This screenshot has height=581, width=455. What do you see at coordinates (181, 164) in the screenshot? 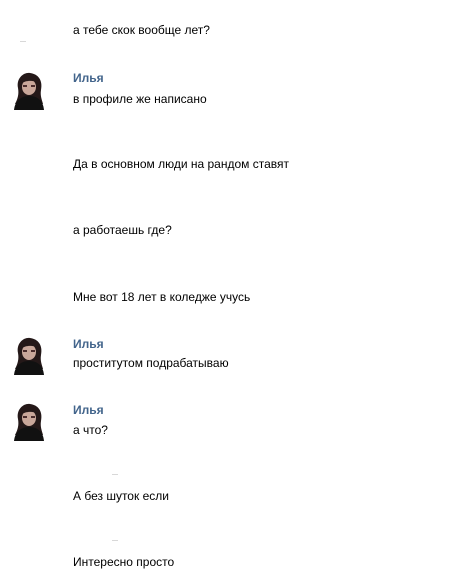
I see `message-text: Да в основном люди на рандом ставят` at bounding box center [181, 164].